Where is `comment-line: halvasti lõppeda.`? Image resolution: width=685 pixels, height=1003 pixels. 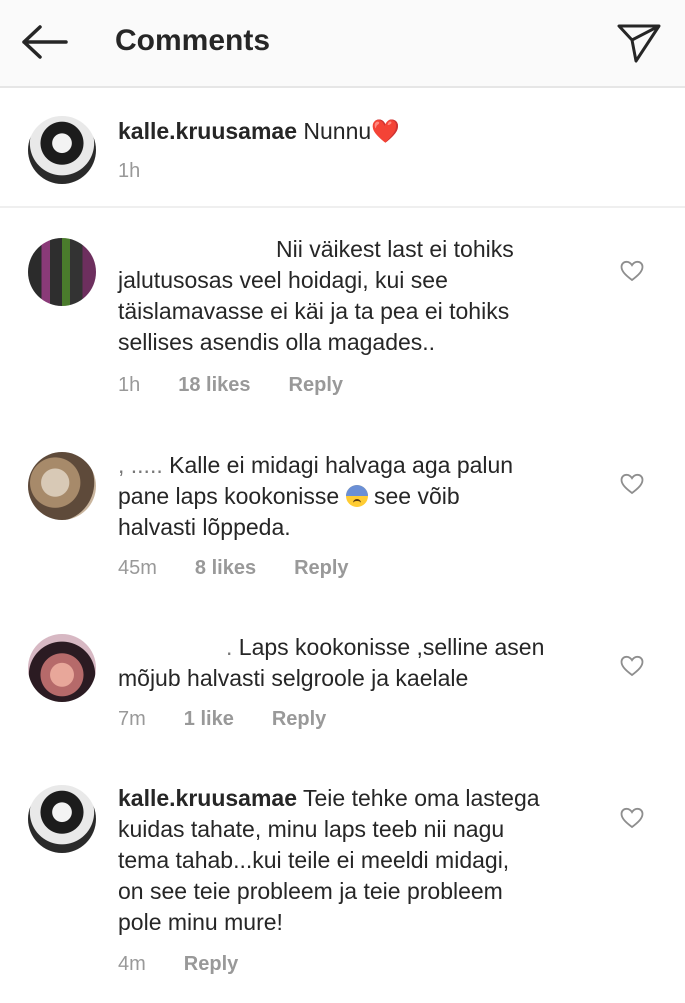 comment-line: halvasti lõppeda. is located at coordinates (204, 527).